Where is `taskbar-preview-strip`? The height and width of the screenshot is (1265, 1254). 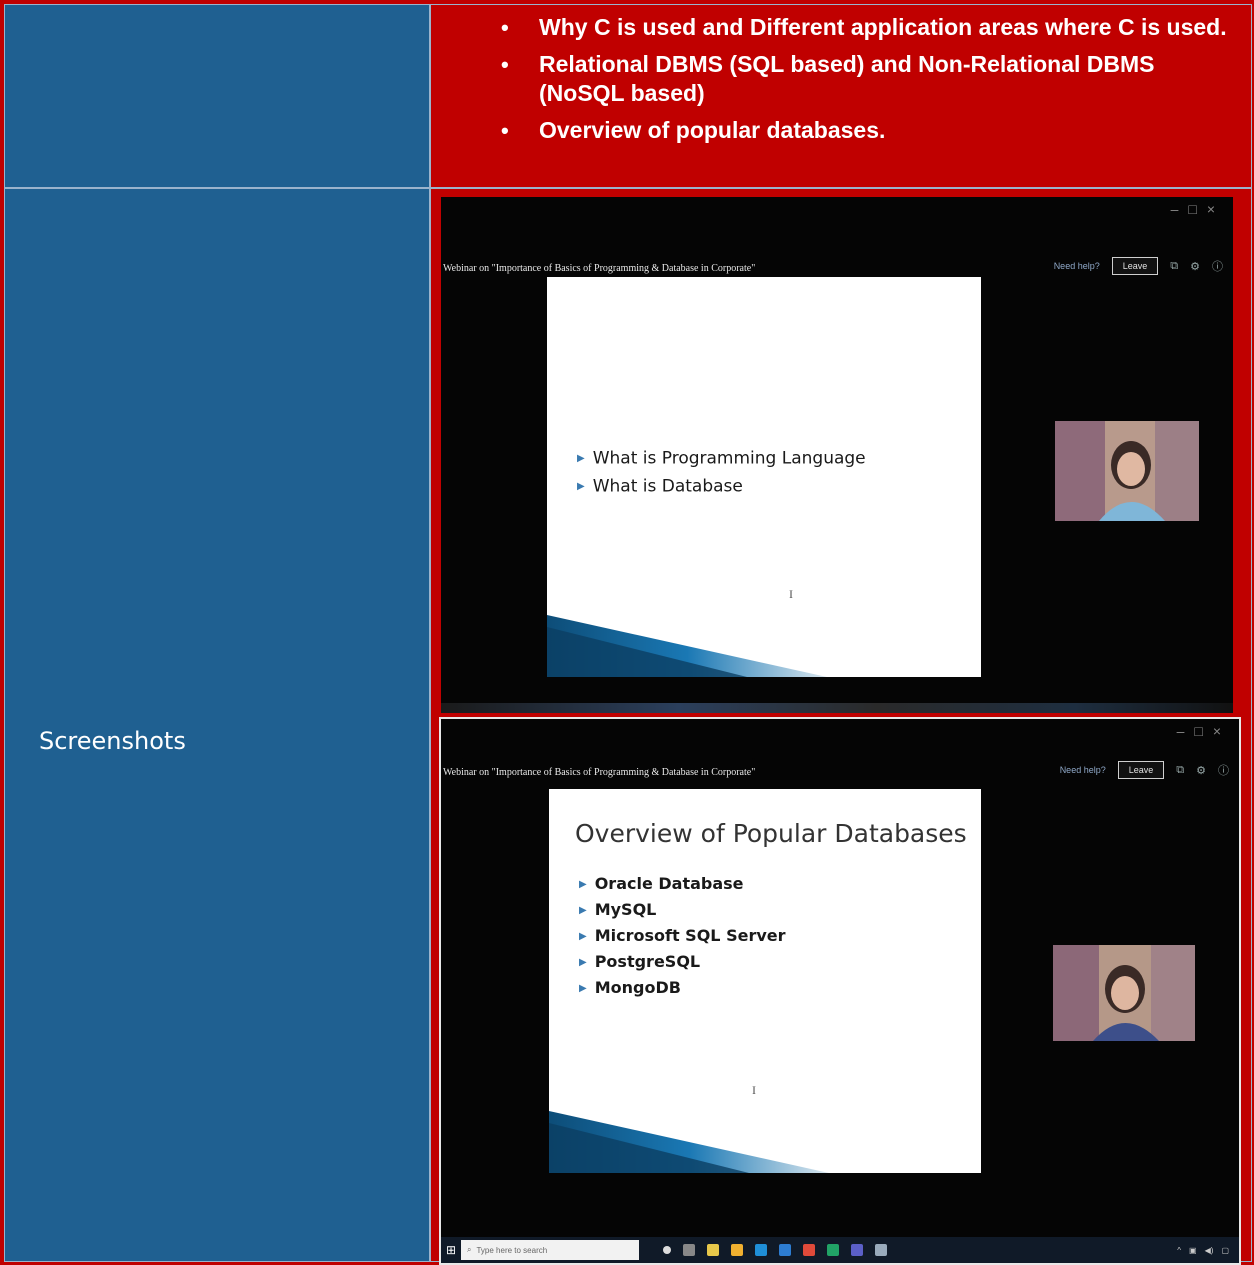 taskbar-preview-strip is located at coordinates (837, 708).